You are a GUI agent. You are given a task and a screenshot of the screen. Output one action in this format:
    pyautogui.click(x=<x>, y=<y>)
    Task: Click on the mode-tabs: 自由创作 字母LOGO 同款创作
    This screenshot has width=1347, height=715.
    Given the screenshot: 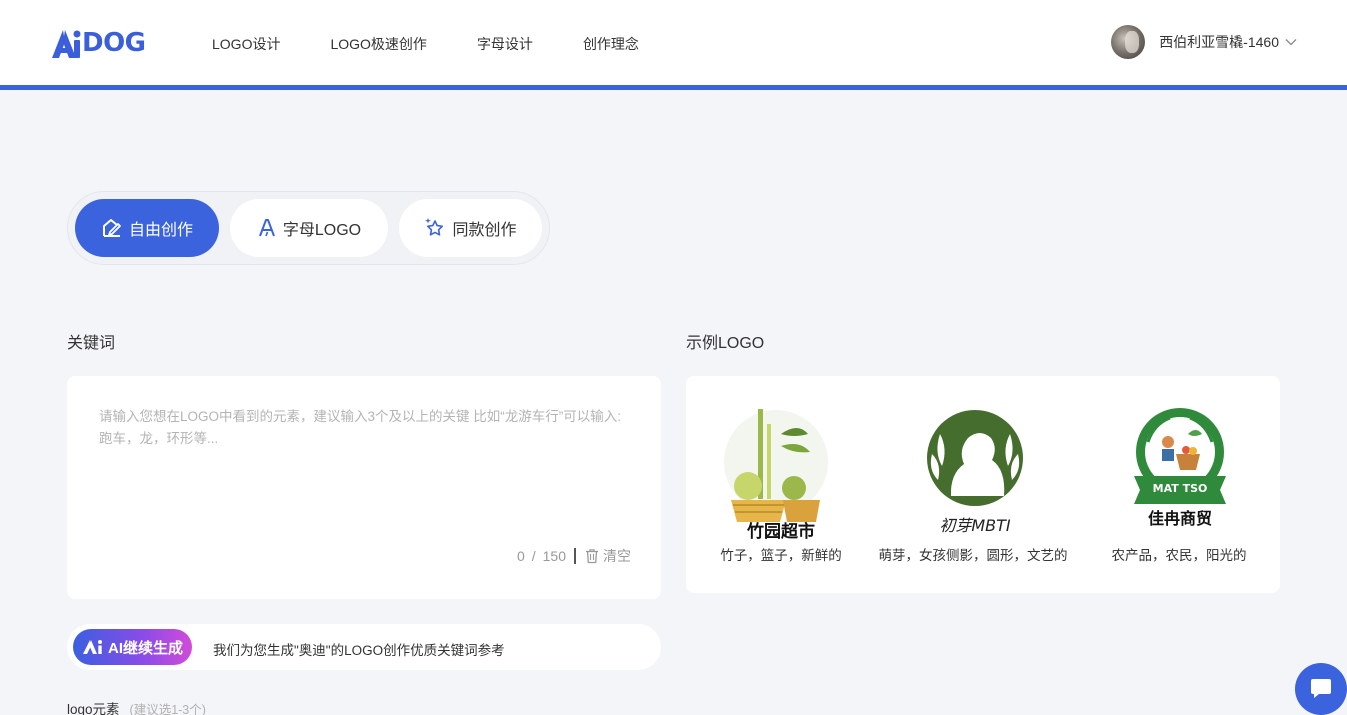 What is the action you would take?
    pyautogui.click(x=308, y=228)
    